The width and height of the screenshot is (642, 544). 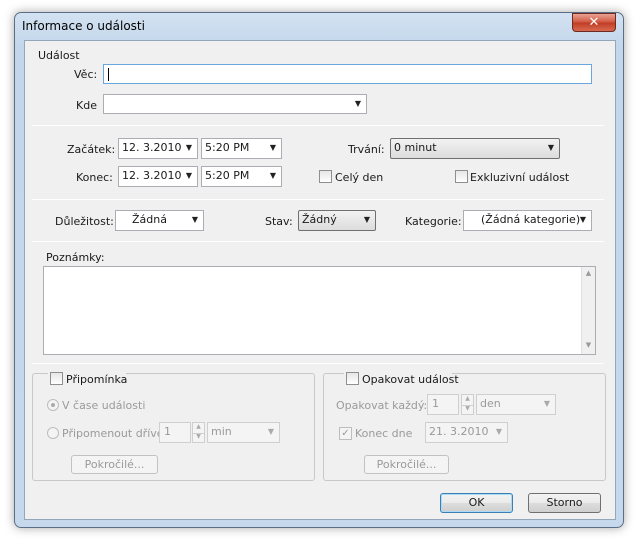 I want to click on ok-button: OK, so click(x=476, y=503).